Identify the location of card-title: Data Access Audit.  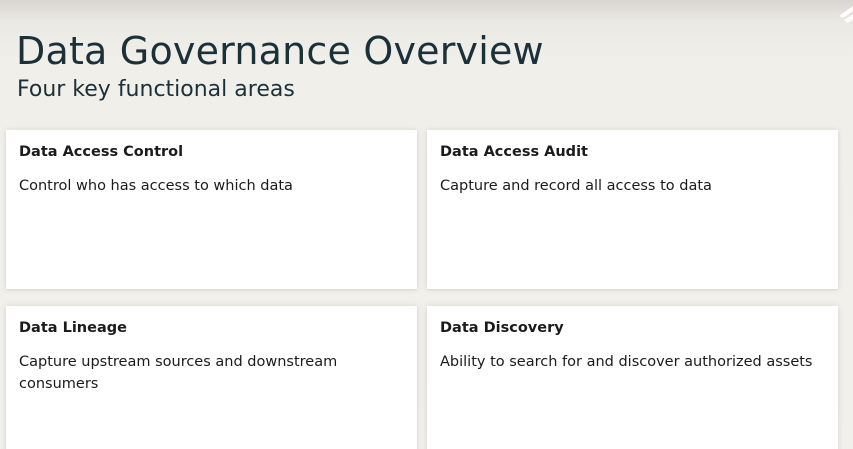
(514, 152).